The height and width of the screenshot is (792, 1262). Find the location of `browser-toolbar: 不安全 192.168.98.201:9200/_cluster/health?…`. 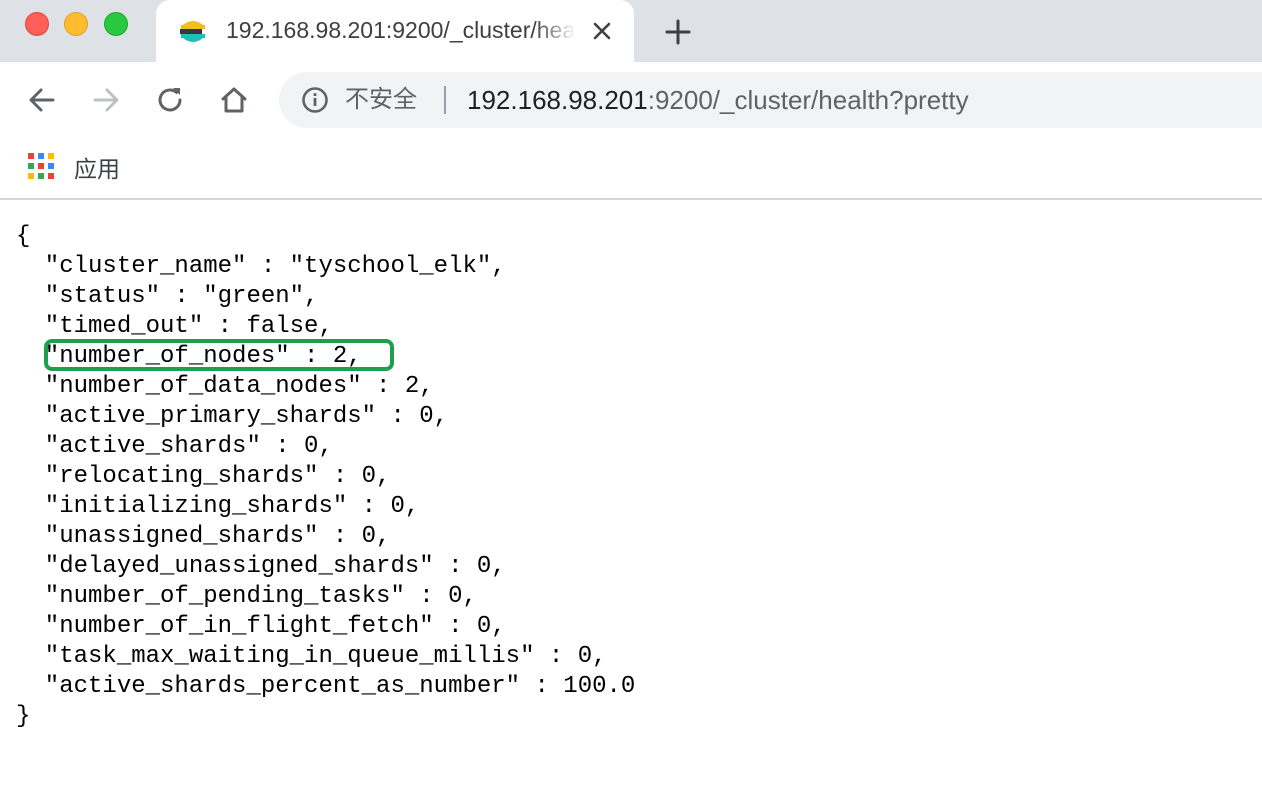

browser-toolbar: 不安全 192.168.98.201:9200/_cluster/health?… is located at coordinates (631, 100).